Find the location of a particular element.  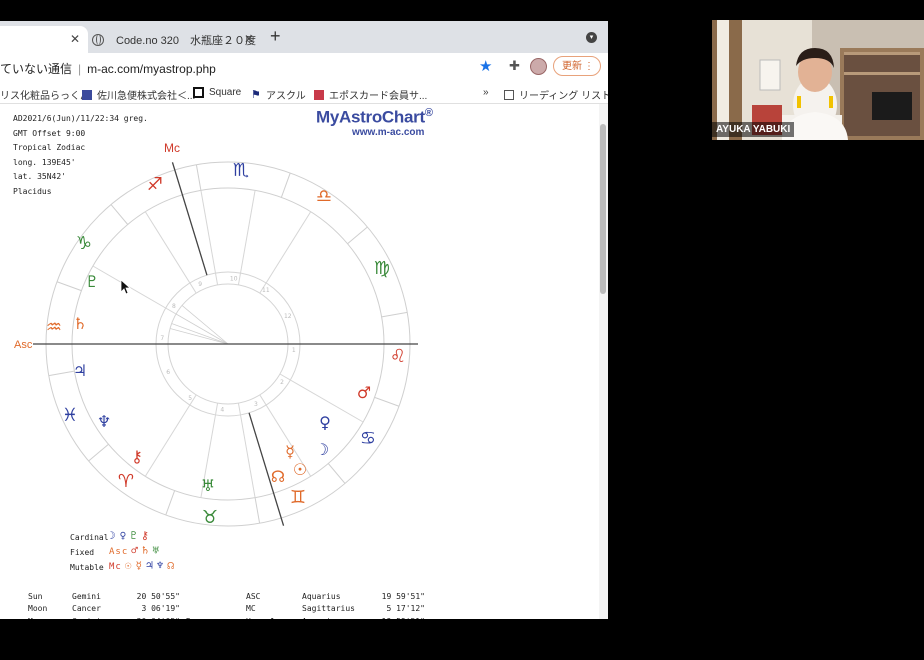

overflow-label: » is located at coordinates (486, 92).